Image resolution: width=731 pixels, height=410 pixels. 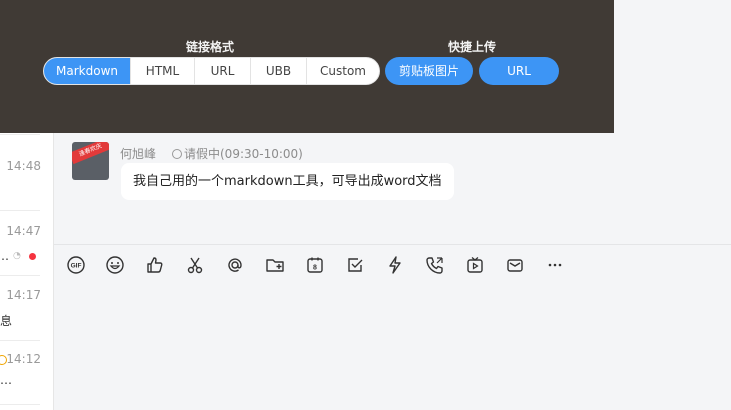 What do you see at coordinates (435, 265) in the screenshot?
I see `phone-icon` at bounding box center [435, 265].